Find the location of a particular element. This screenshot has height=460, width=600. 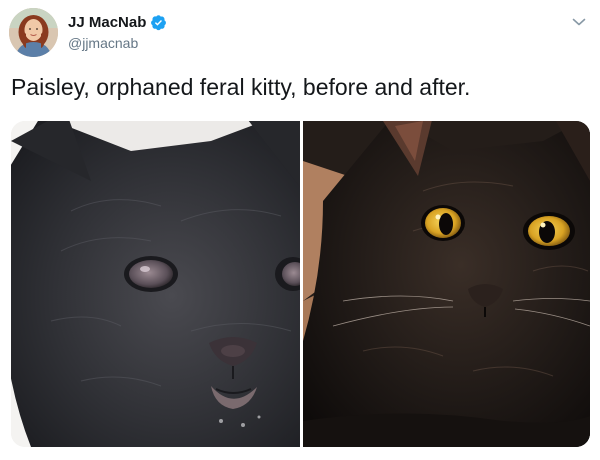

author-avatar is located at coordinates (33, 32).